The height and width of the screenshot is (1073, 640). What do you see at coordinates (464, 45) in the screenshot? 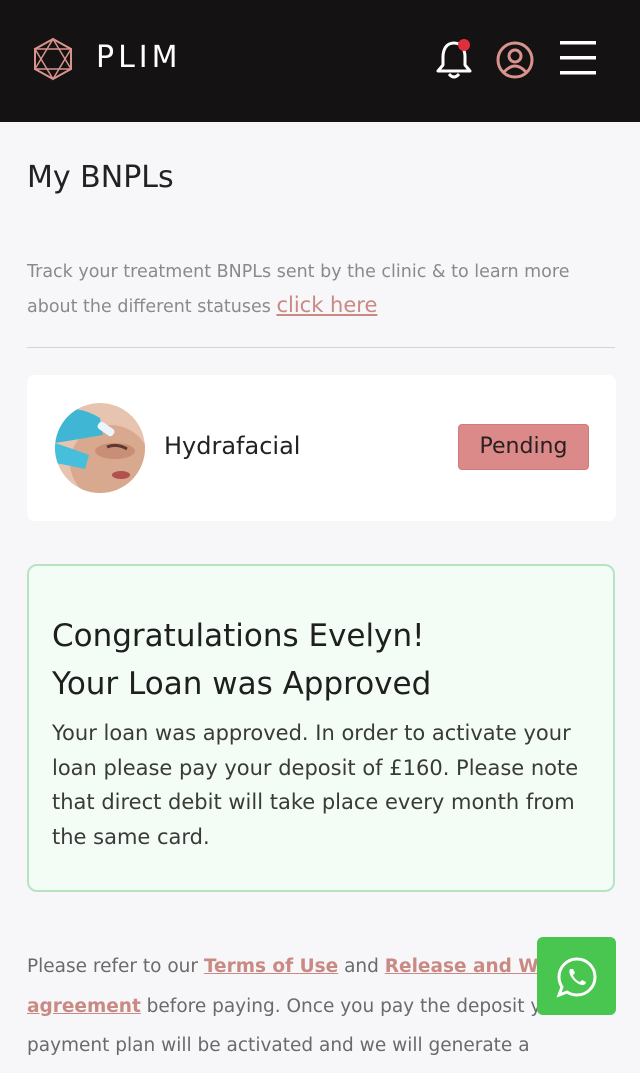
I see `notification-dot` at bounding box center [464, 45].